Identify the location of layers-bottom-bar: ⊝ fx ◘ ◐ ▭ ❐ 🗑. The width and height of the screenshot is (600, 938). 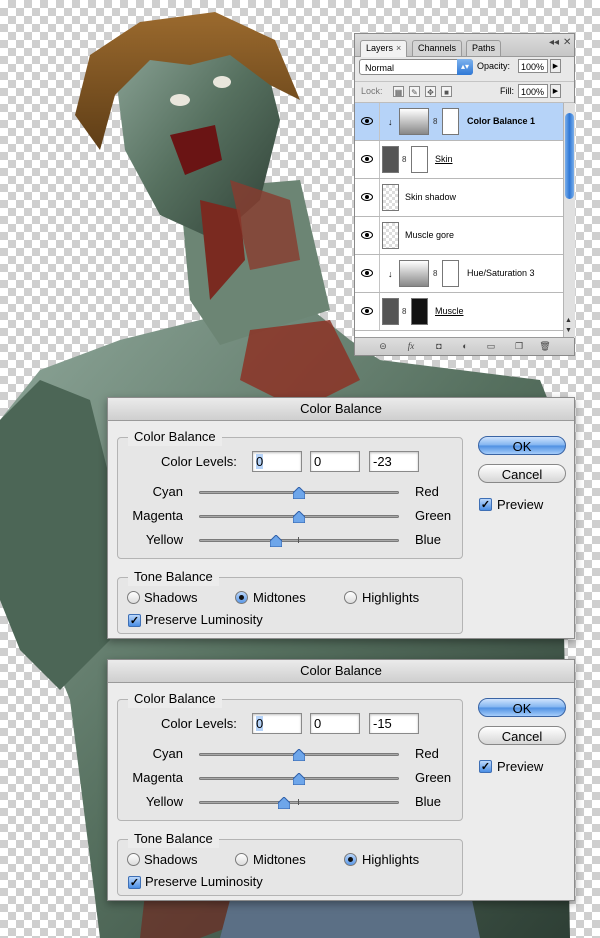
(464, 346).